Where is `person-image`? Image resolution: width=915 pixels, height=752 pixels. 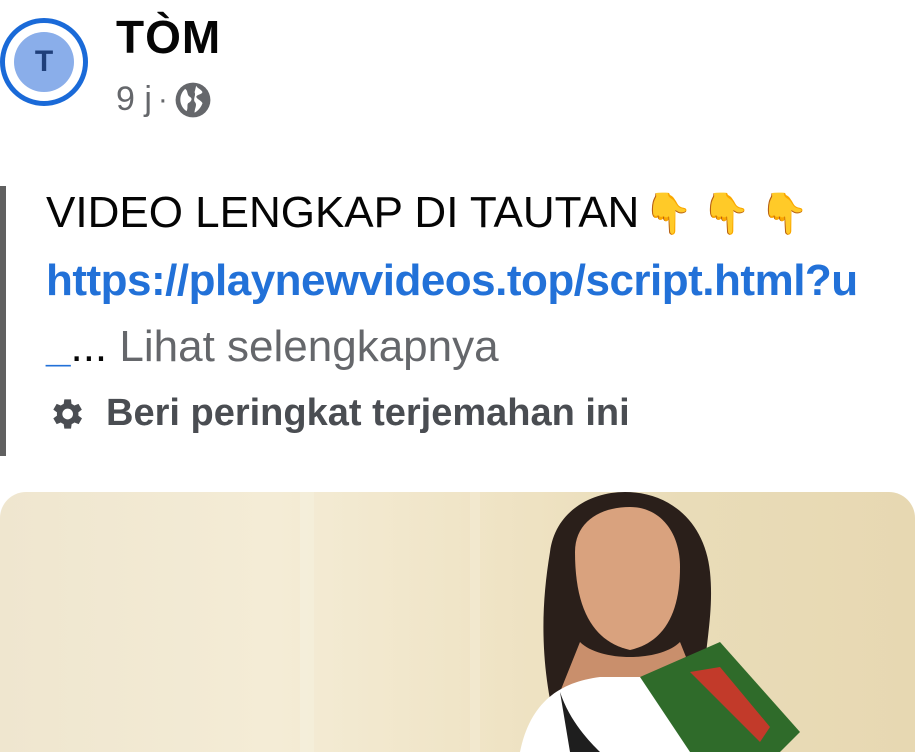
person-image is located at coordinates (660, 622).